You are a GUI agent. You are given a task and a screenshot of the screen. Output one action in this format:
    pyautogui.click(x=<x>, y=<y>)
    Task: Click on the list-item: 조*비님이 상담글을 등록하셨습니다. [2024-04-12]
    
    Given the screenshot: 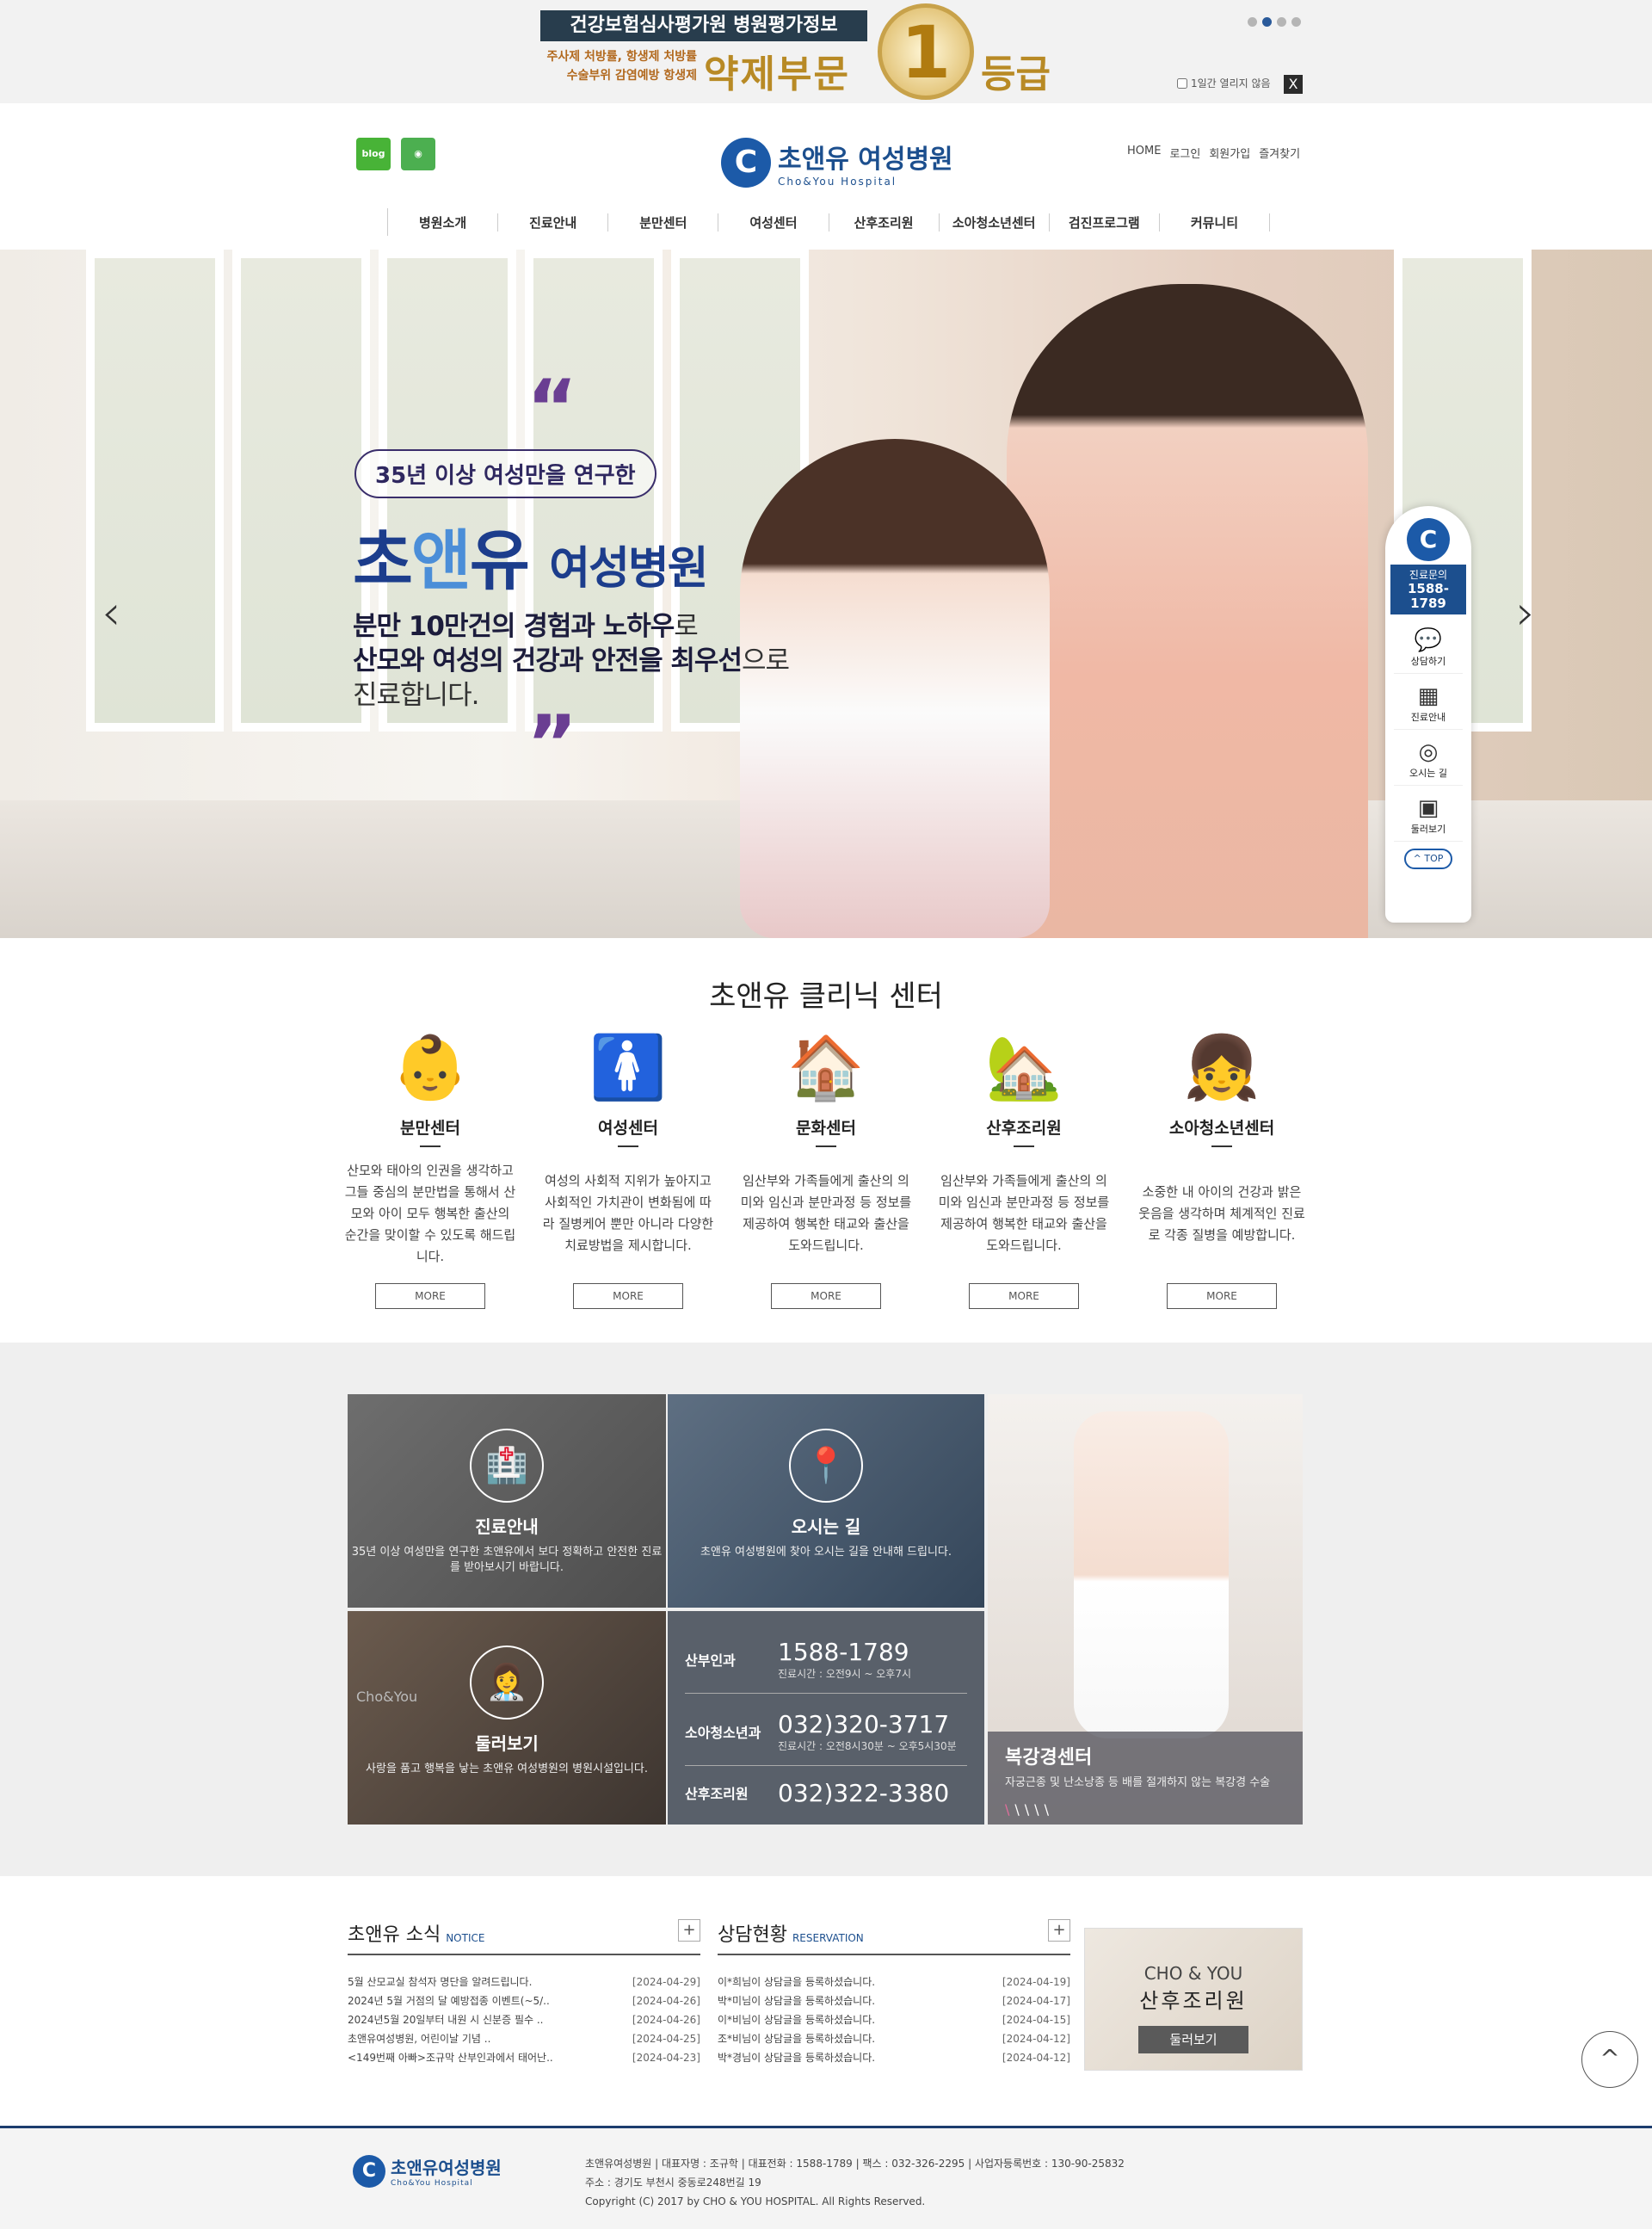 What is the action you would take?
    pyautogui.click(x=894, y=2038)
    